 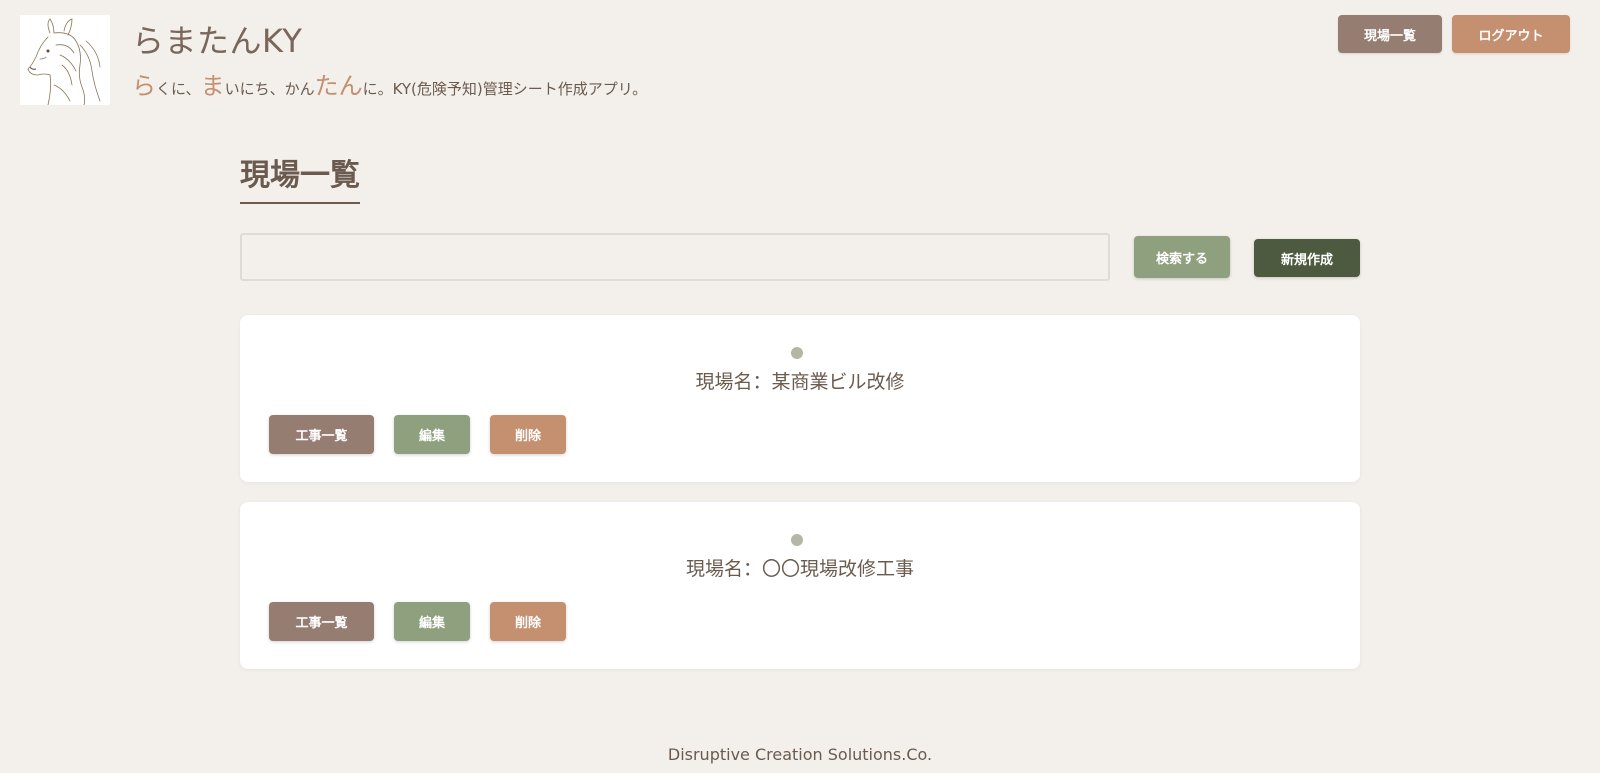 I want to click on search-input, so click(x=675, y=257).